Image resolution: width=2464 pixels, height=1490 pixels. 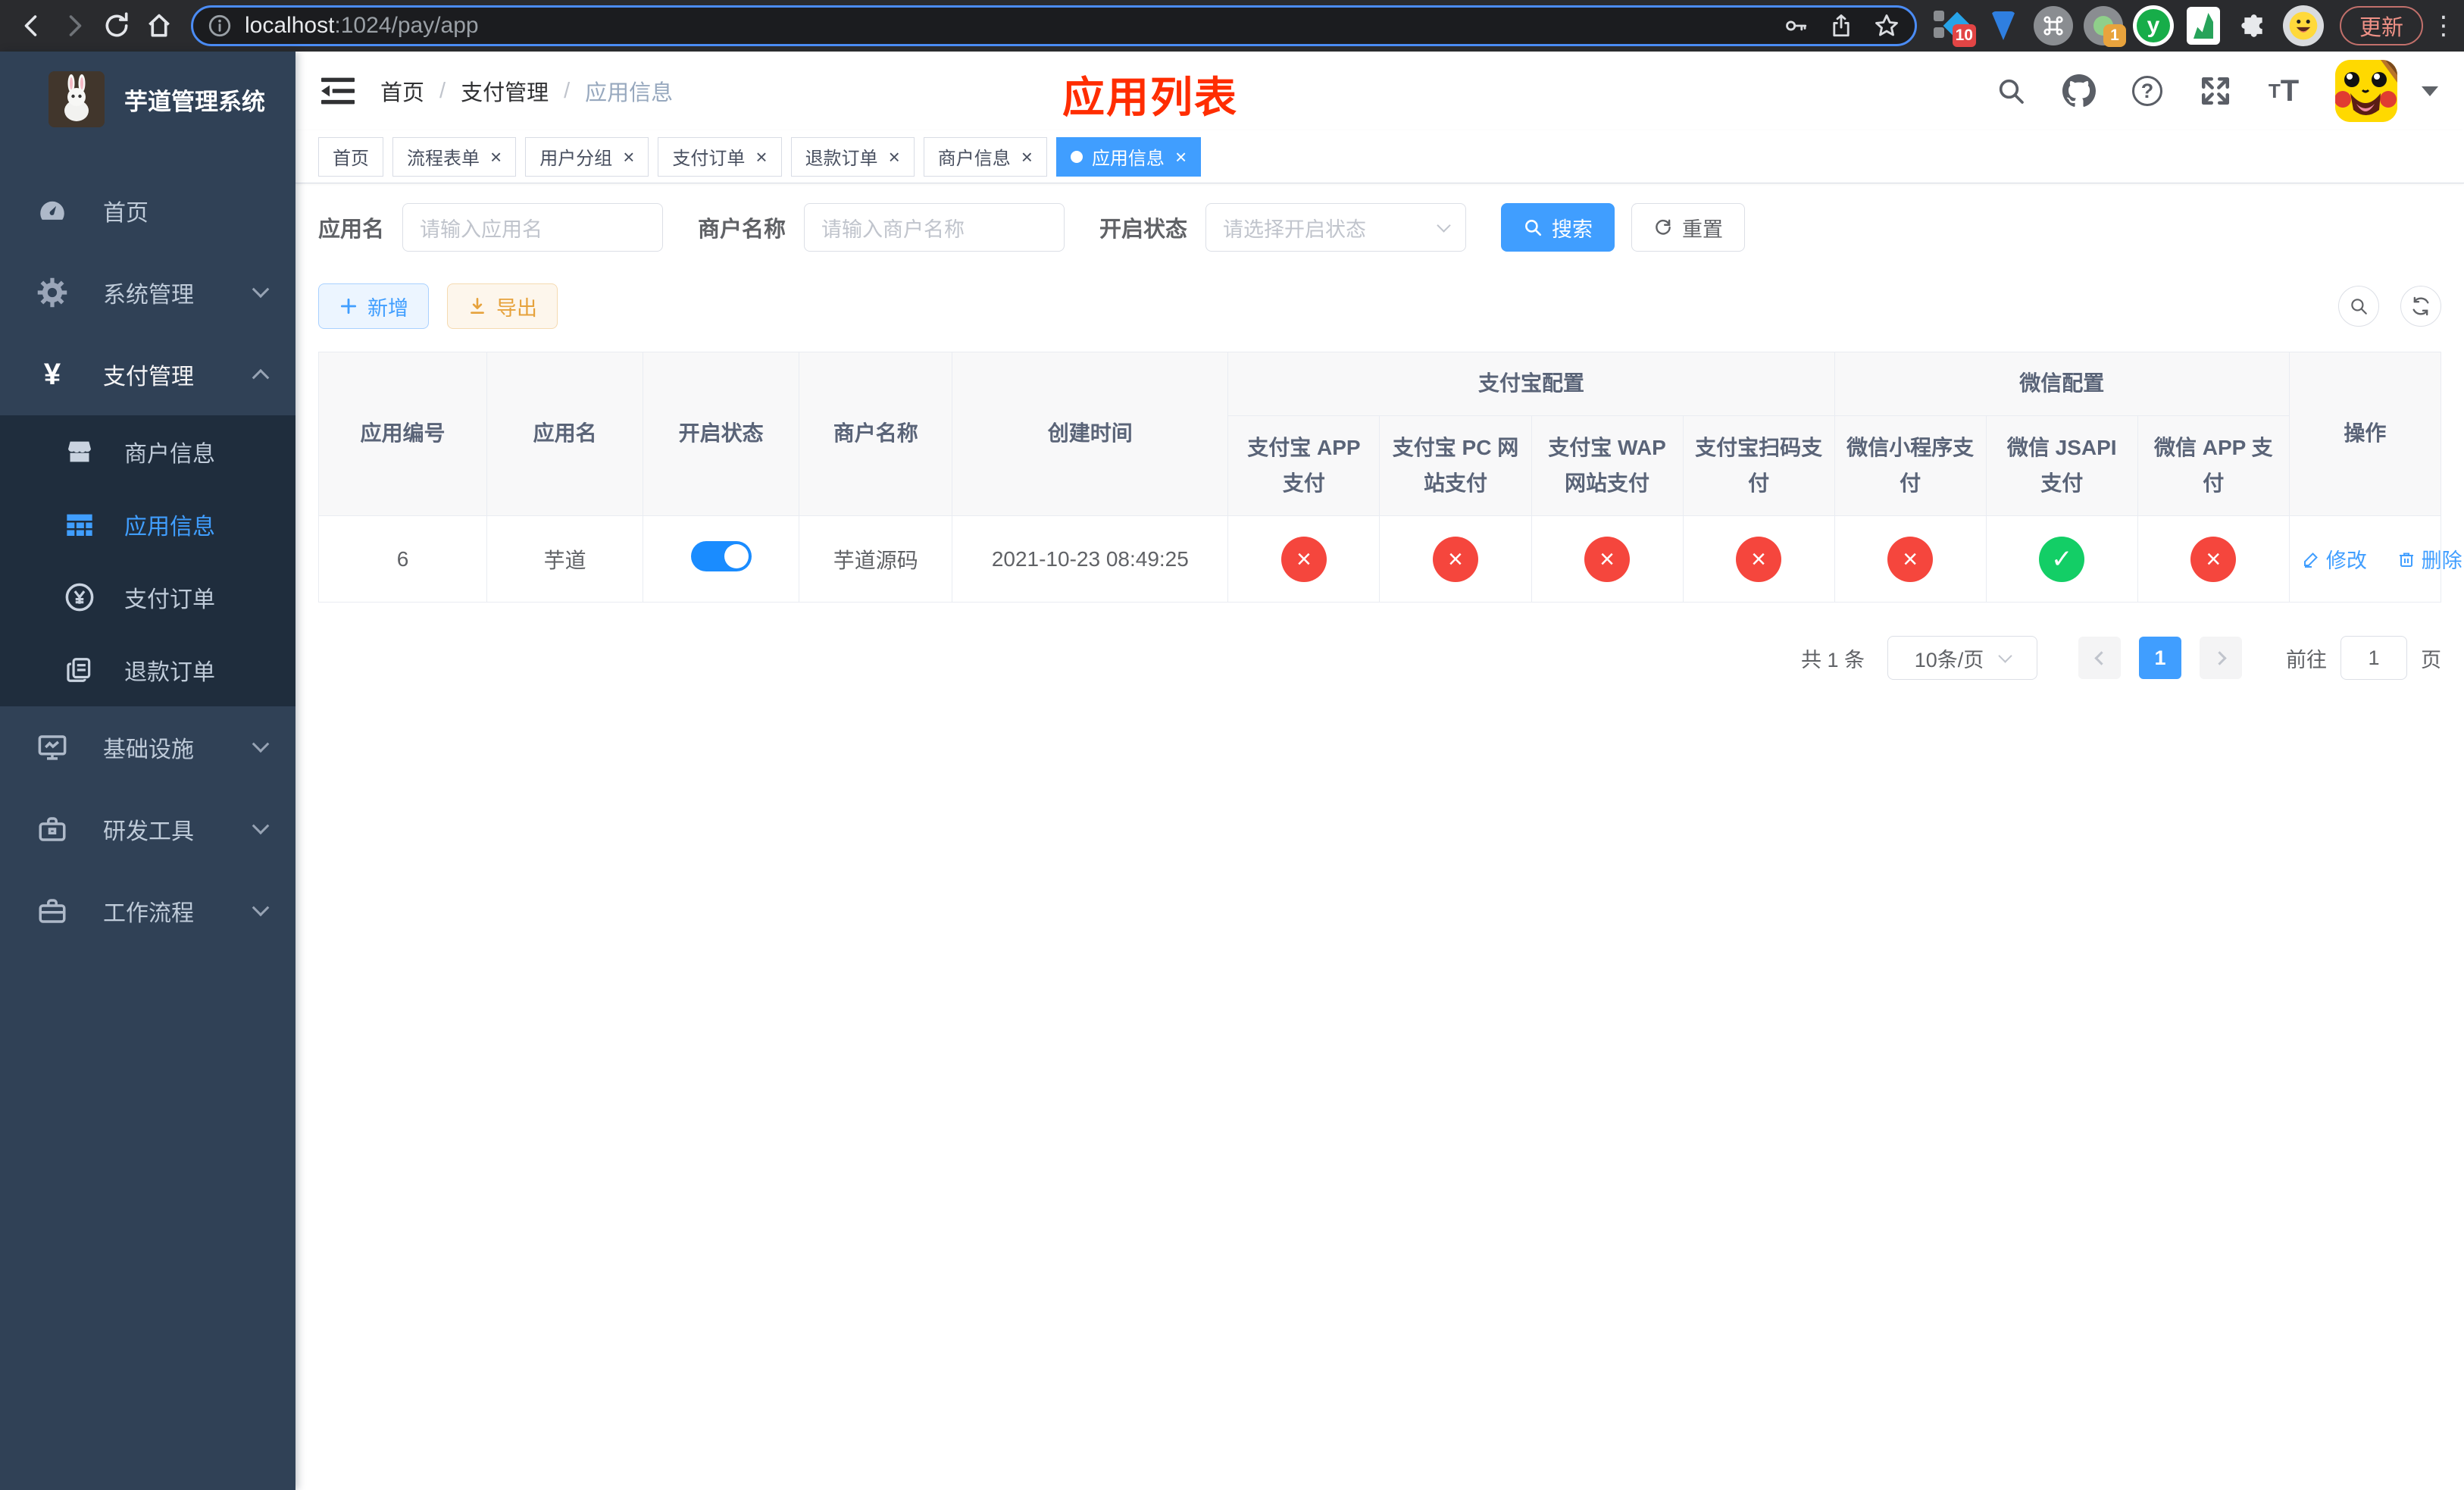 I want to click on tab-home: 首页×, so click(x=350, y=156).